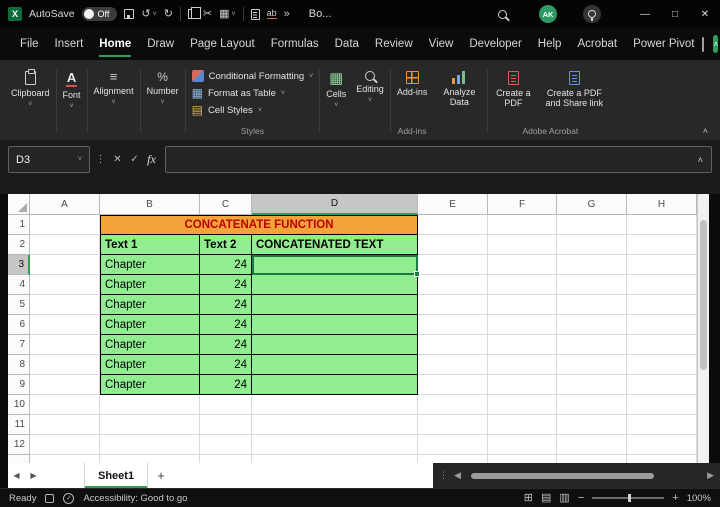  What do you see at coordinates (550, 44) in the screenshot?
I see `menu-tab-help: Help` at bounding box center [550, 44].